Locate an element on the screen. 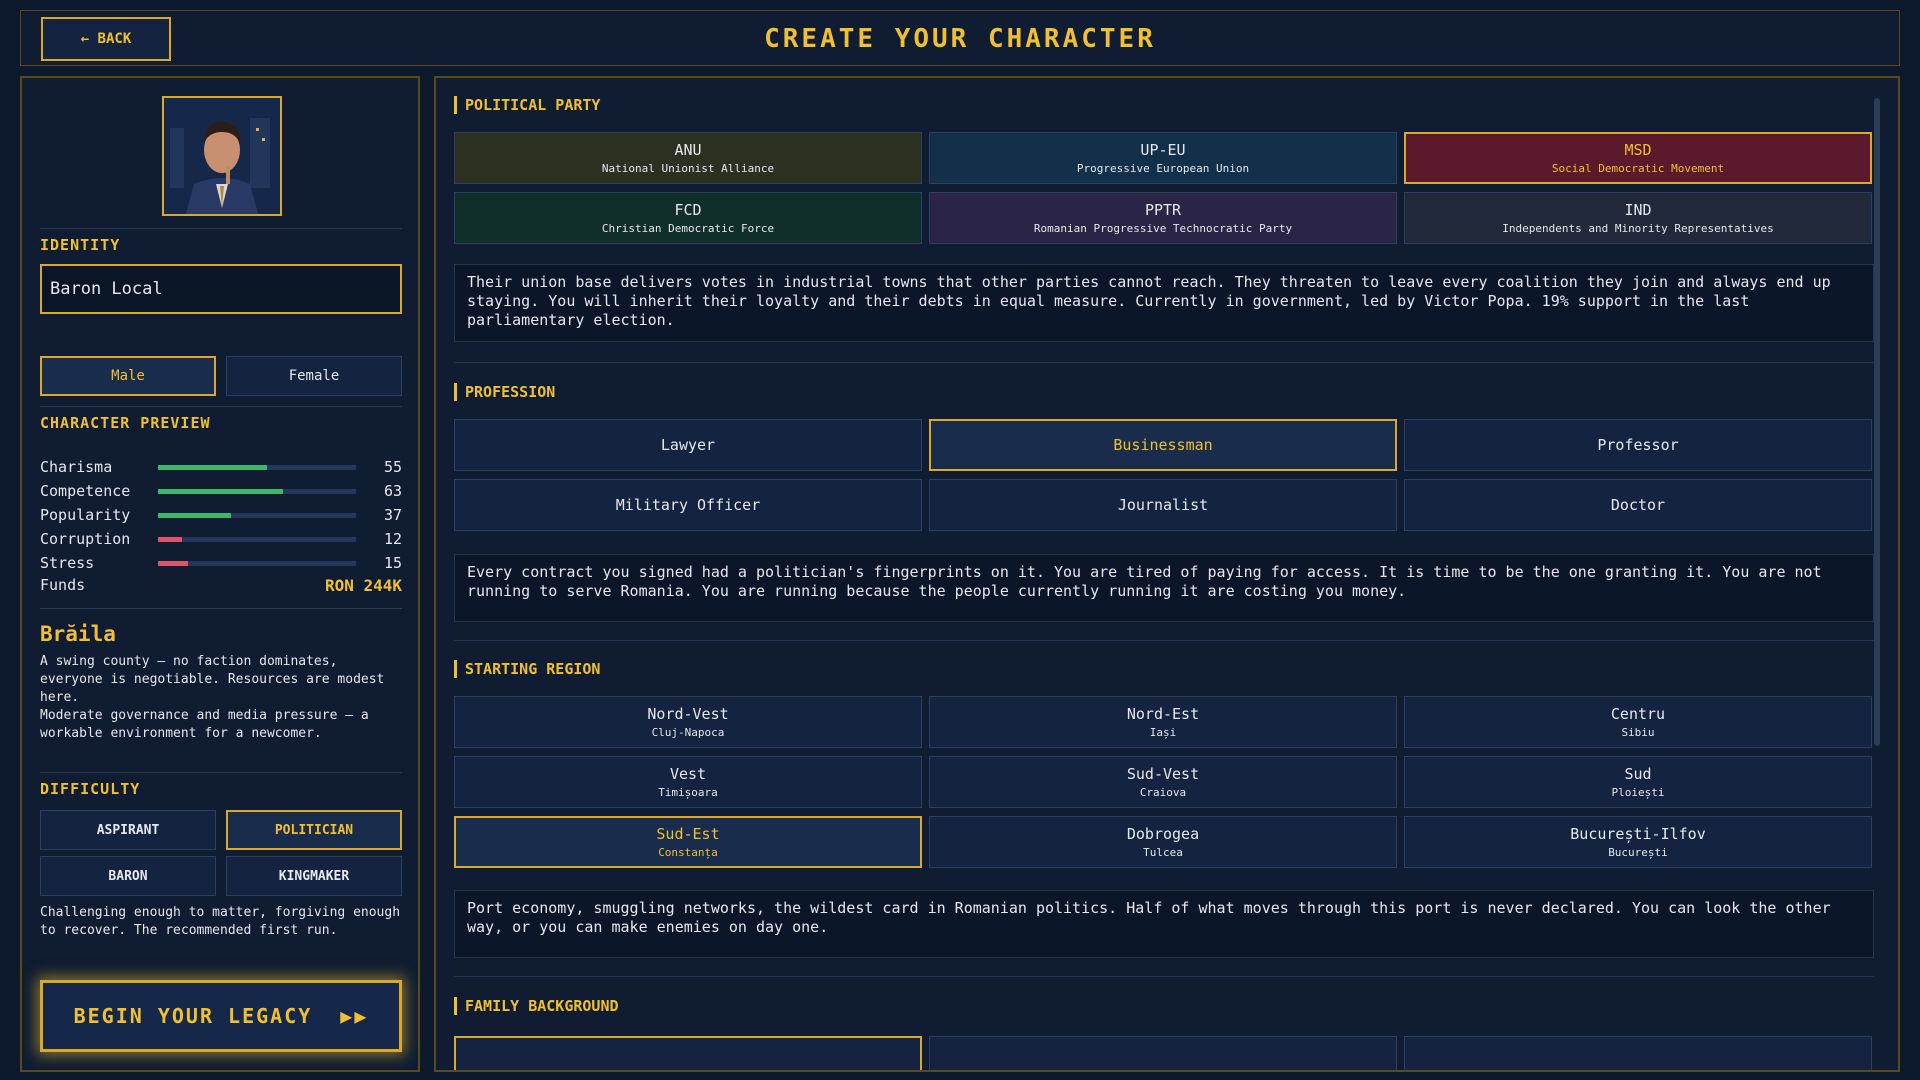 Image resolution: width=1920 pixels, height=1080 pixels. profession-option: Businessman is located at coordinates (1163, 445).